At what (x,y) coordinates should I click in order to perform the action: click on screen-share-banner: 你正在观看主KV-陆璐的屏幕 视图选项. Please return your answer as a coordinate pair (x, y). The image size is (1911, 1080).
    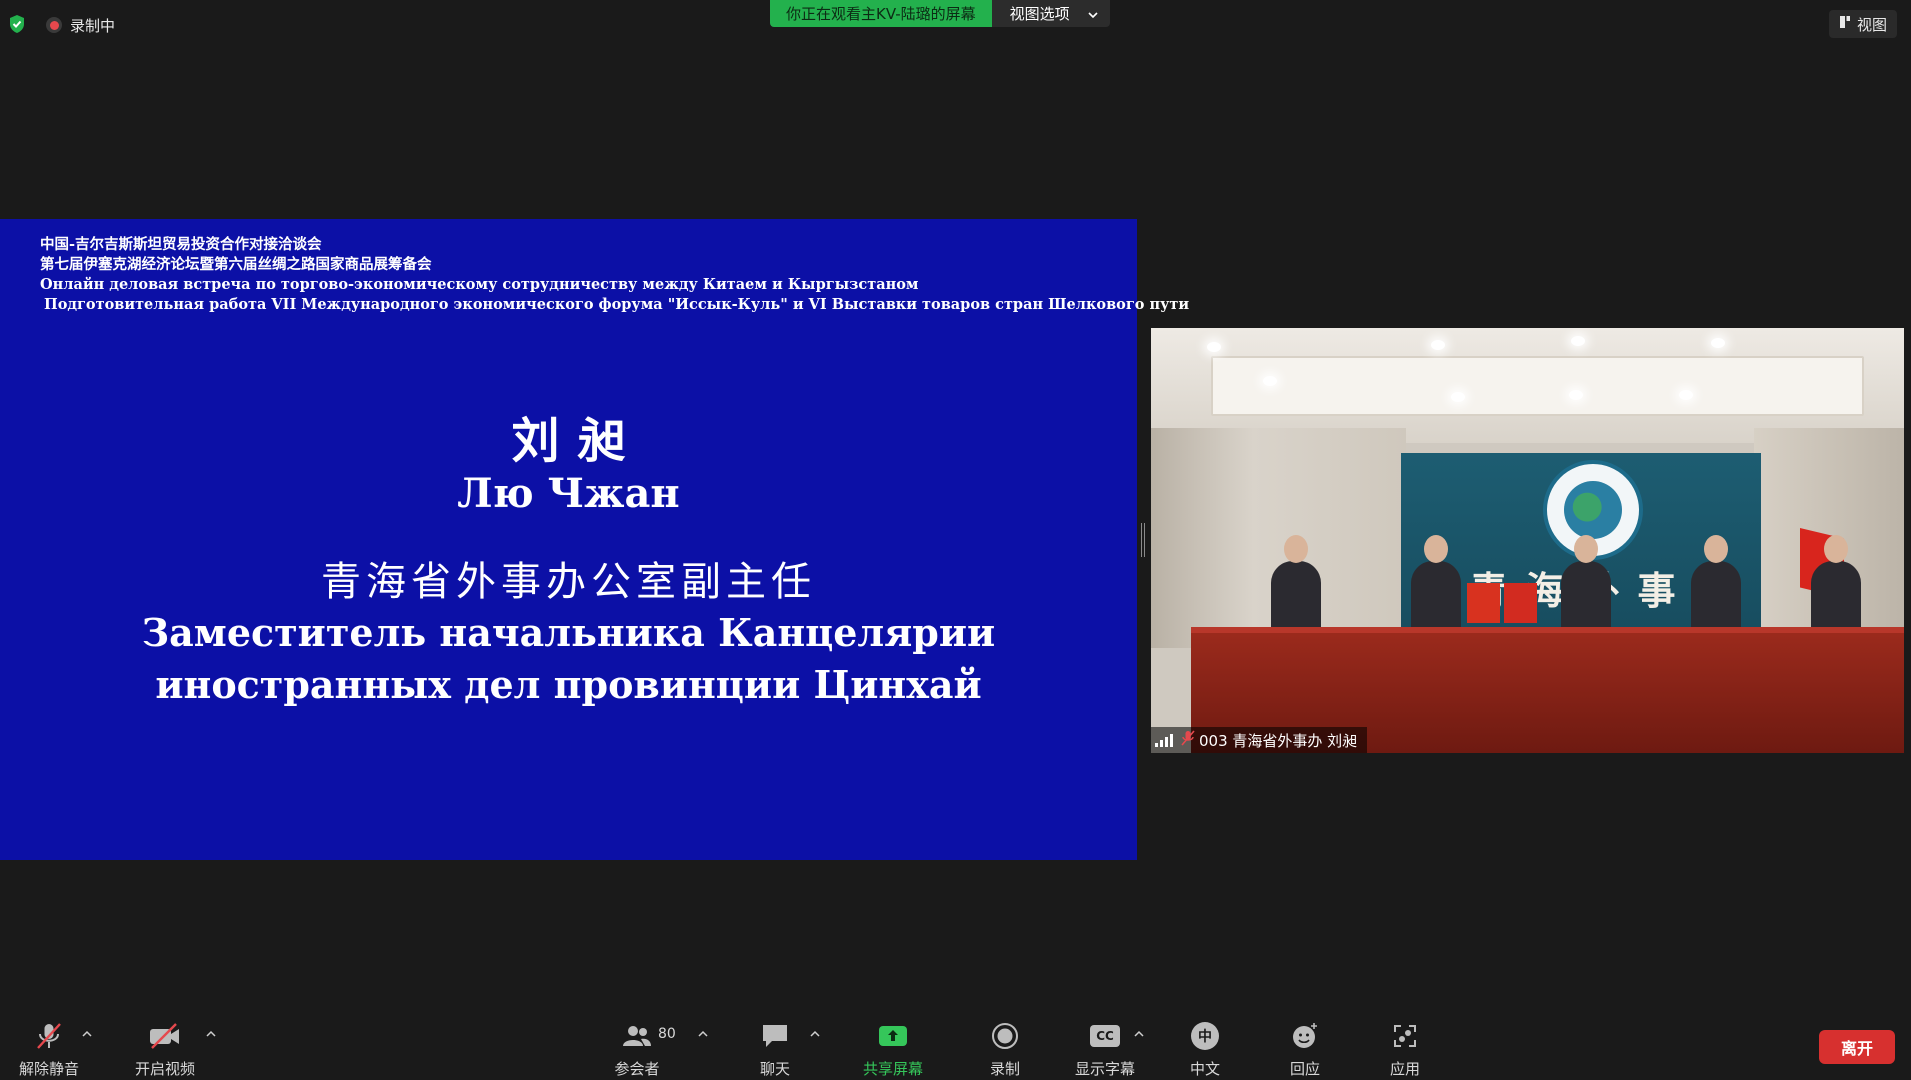
    Looking at the image, I should click on (940, 13).